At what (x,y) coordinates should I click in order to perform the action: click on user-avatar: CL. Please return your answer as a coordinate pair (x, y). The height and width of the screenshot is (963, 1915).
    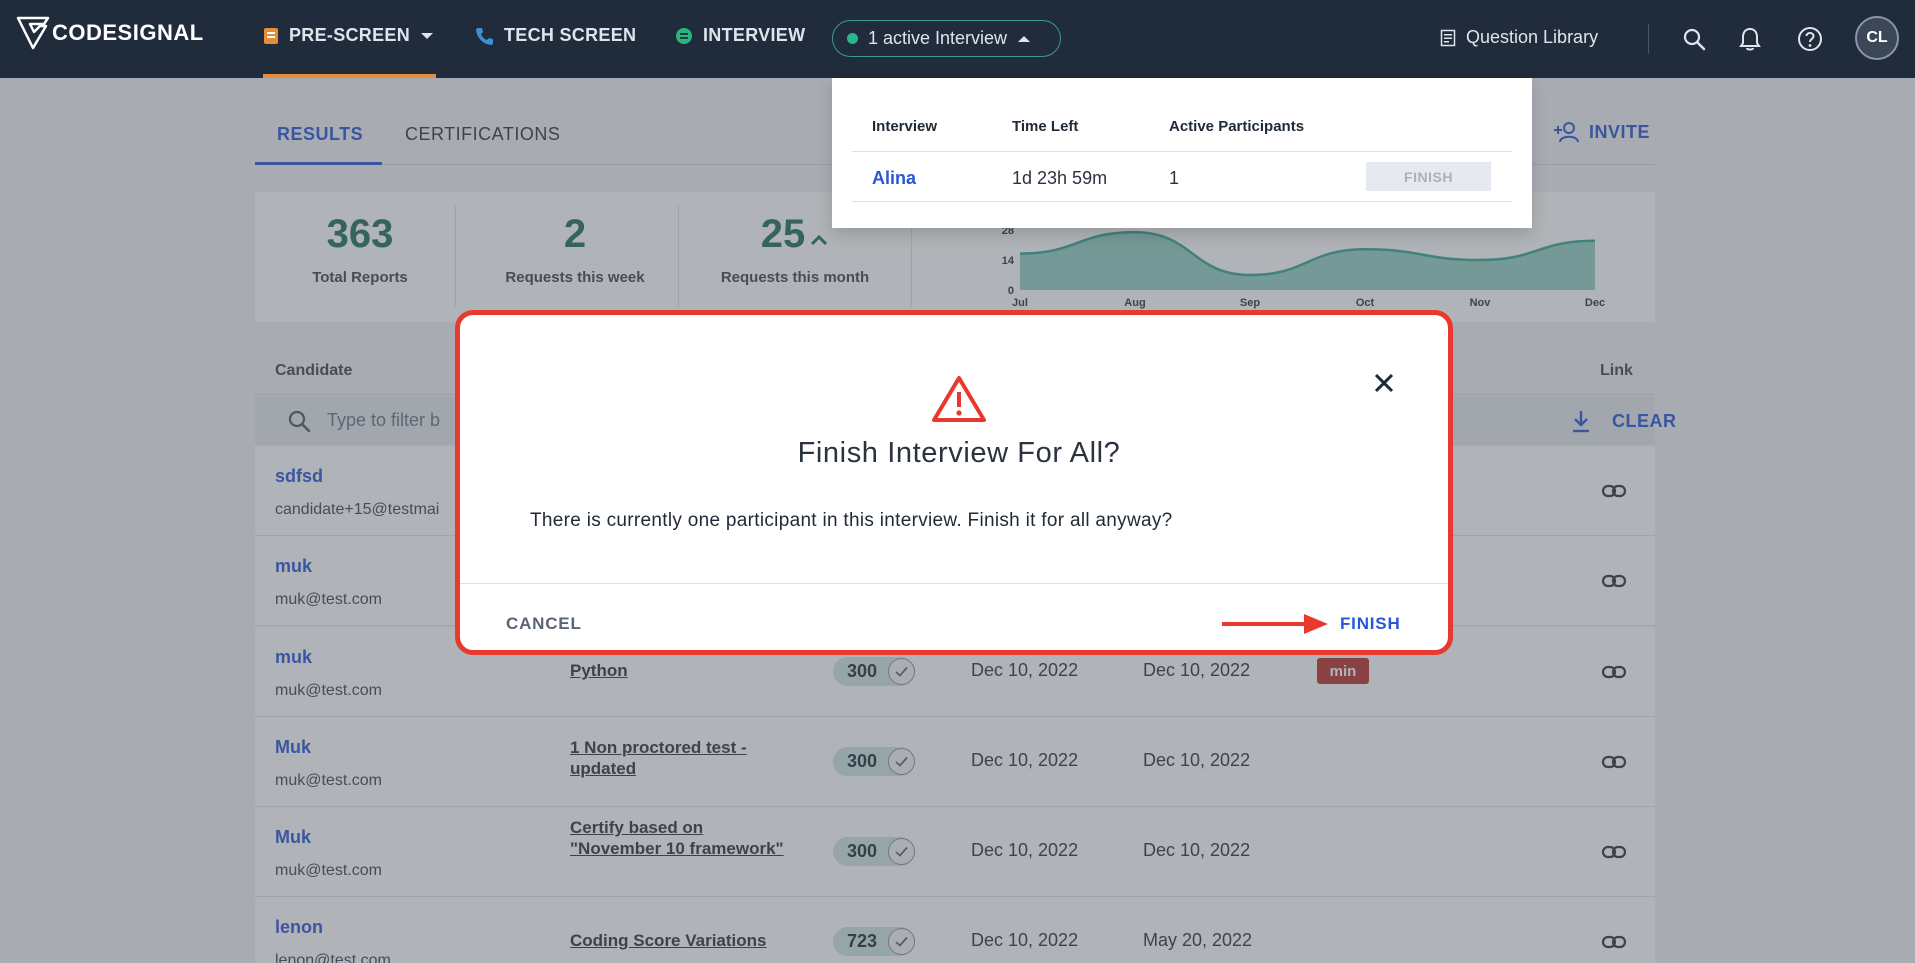
    Looking at the image, I should click on (1877, 38).